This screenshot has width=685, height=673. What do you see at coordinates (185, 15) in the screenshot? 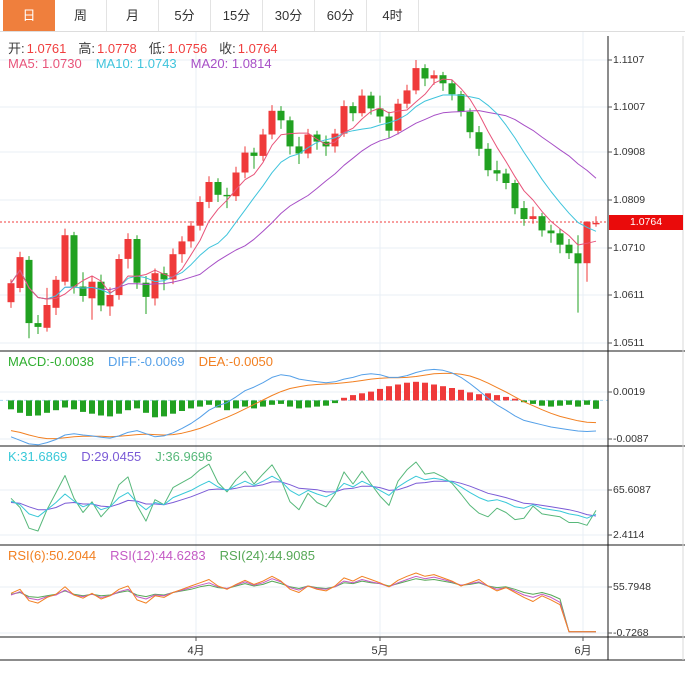
I see `tab-min5: 5分` at bounding box center [185, 15].